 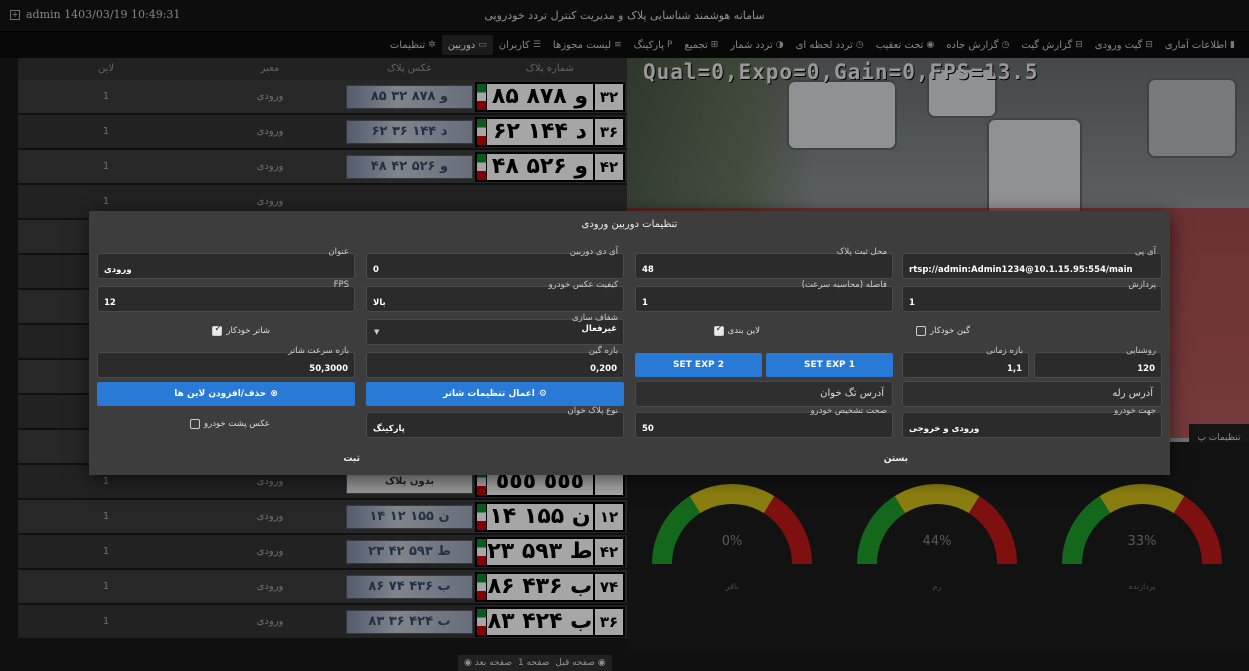 What do you see at coordinates (495, 263) in the screenshot?
I see `camera-id-field: آی دی دوربین 0` at bounding box center [495, 263].